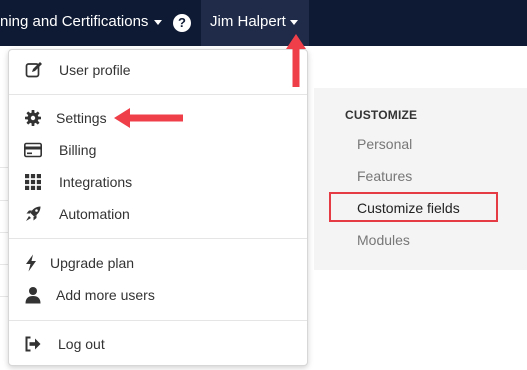  What do you see at coordinates (381, 115) in the screenshot?
I see `customize-heading: CUSTOMIZE` at bounding box center [381, 115].